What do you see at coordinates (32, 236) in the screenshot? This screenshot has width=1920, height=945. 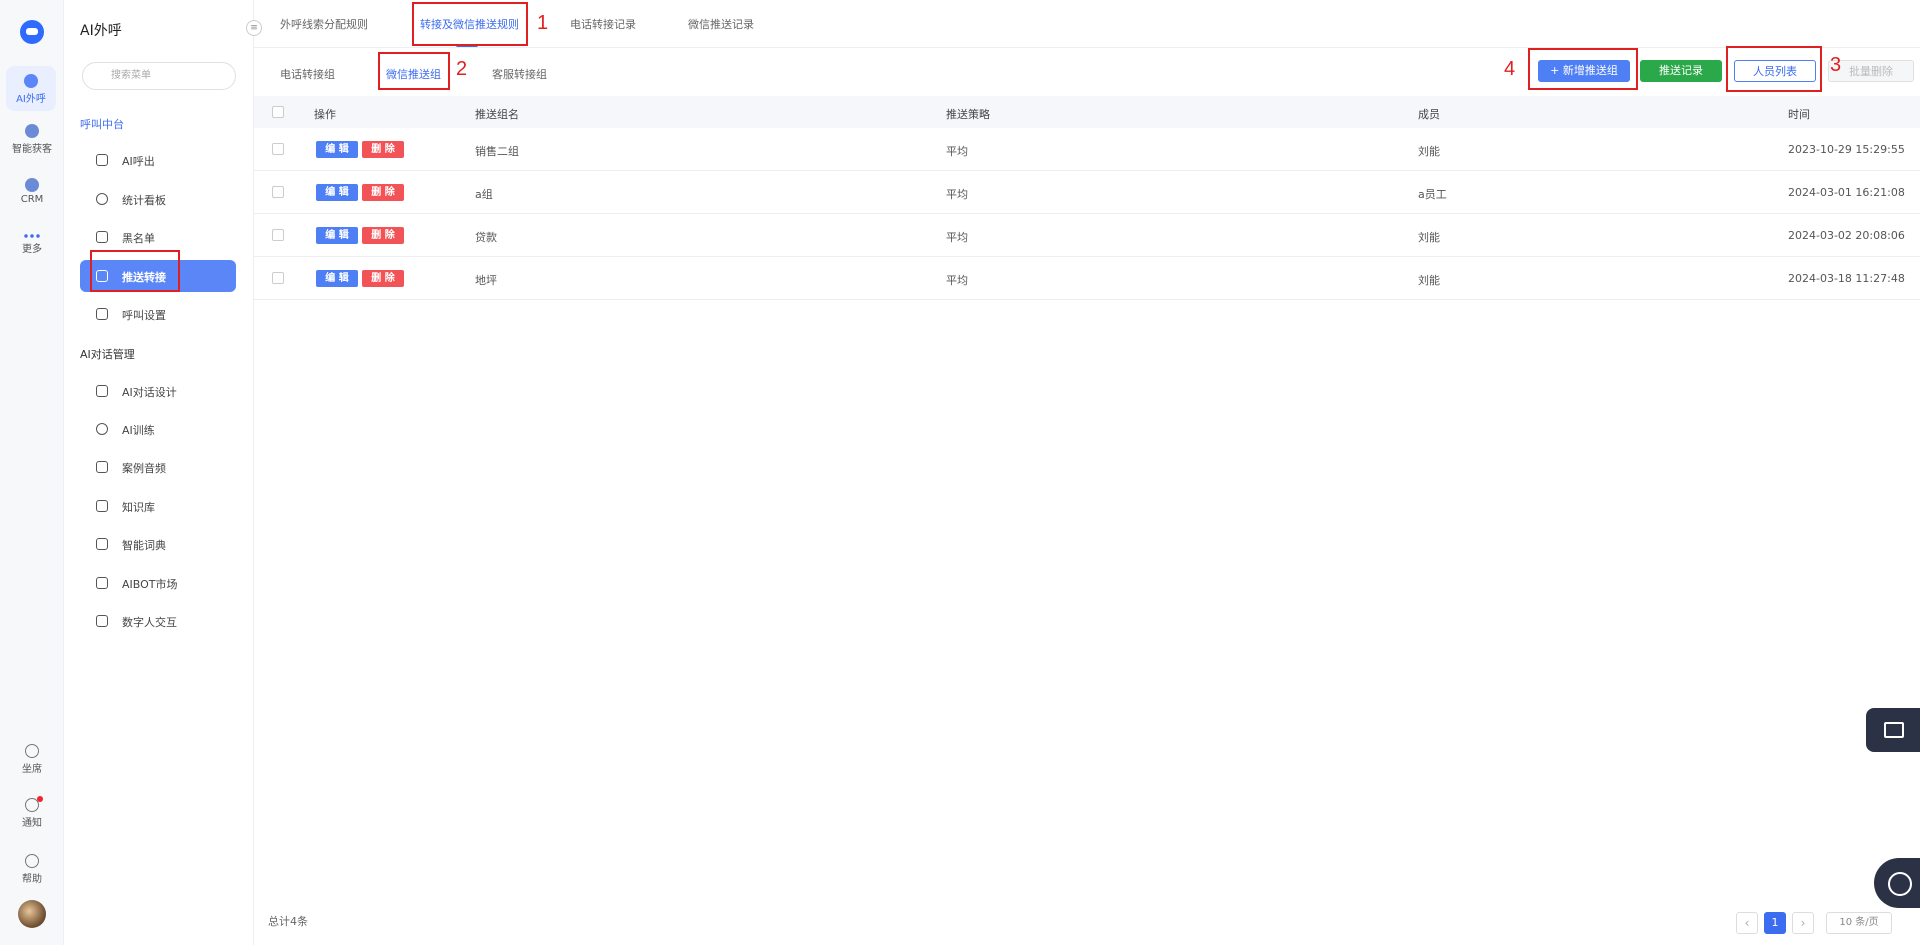 I see `more-icon` at bounding box center [32, 236].